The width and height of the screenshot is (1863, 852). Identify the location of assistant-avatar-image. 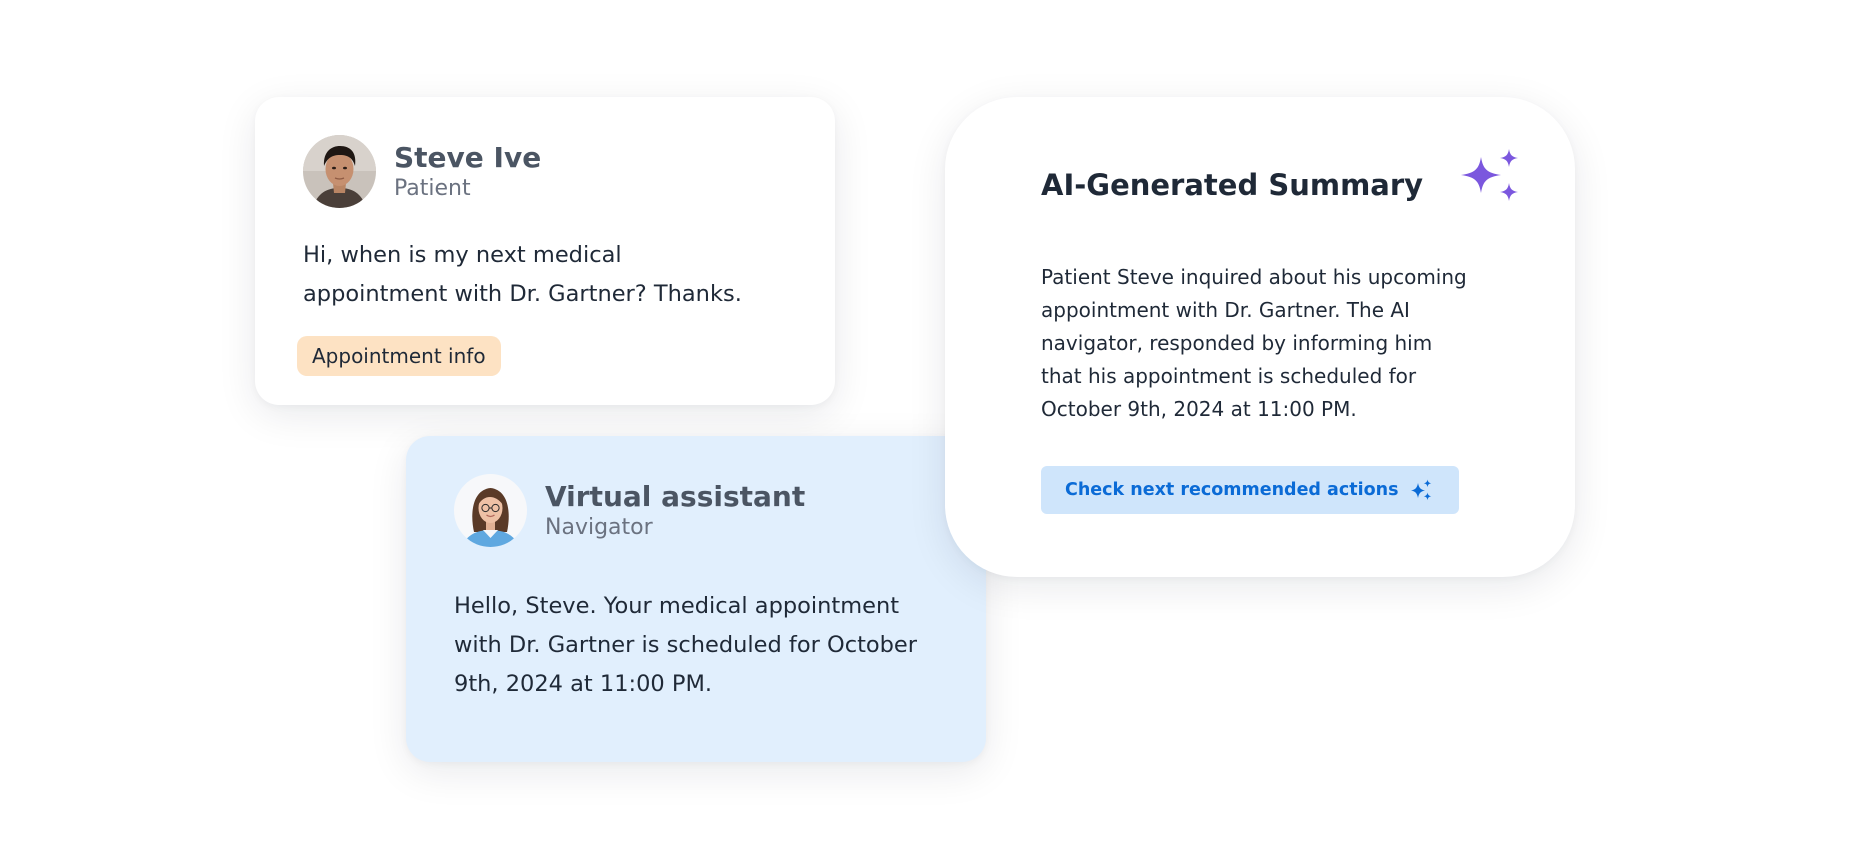
(490, 510).